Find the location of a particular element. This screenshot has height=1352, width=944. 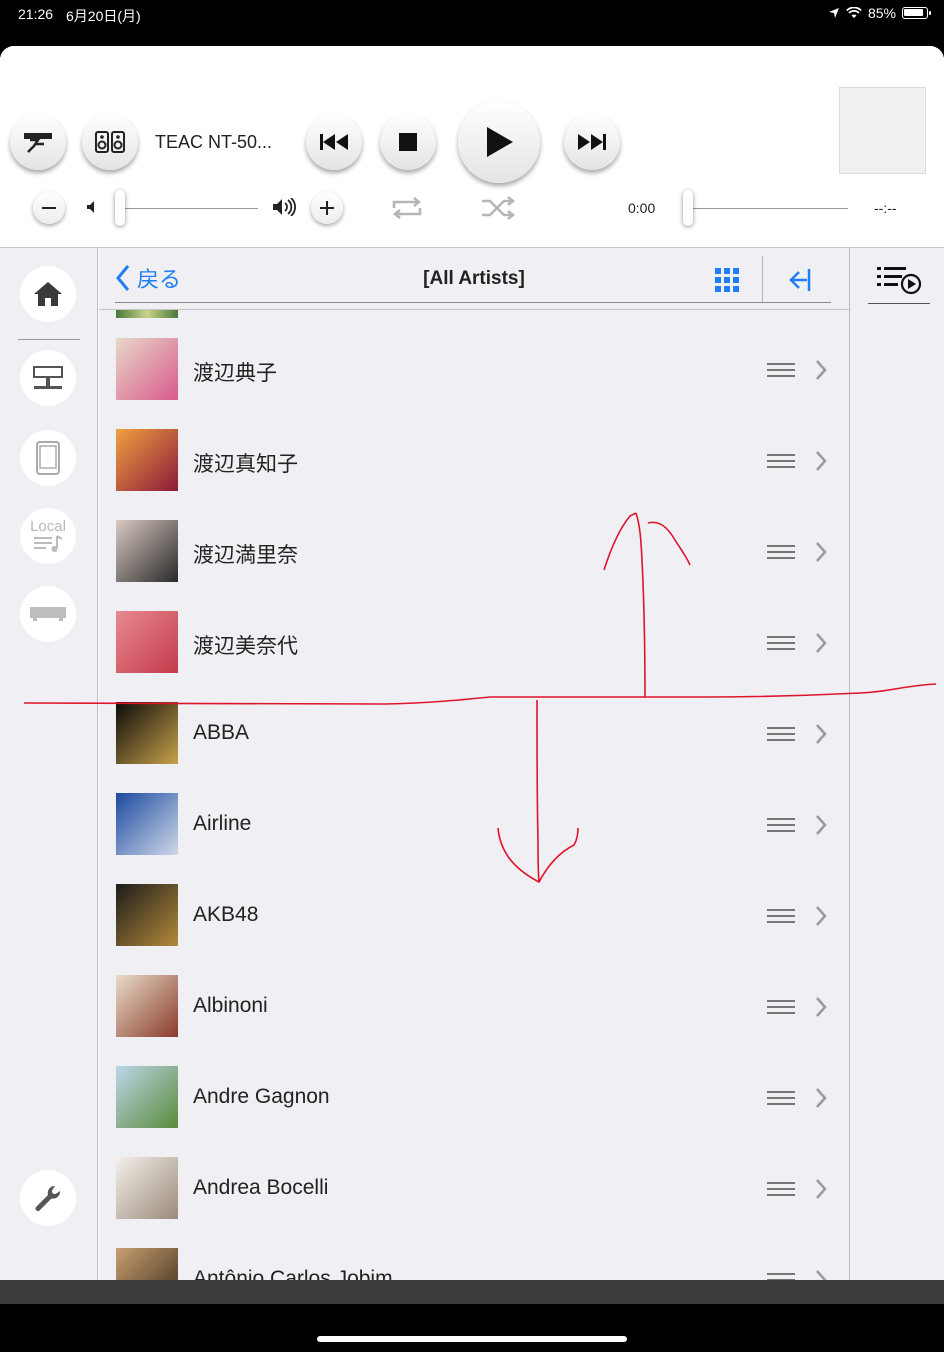

wrench-icon is located at coordinates (48, 1198).